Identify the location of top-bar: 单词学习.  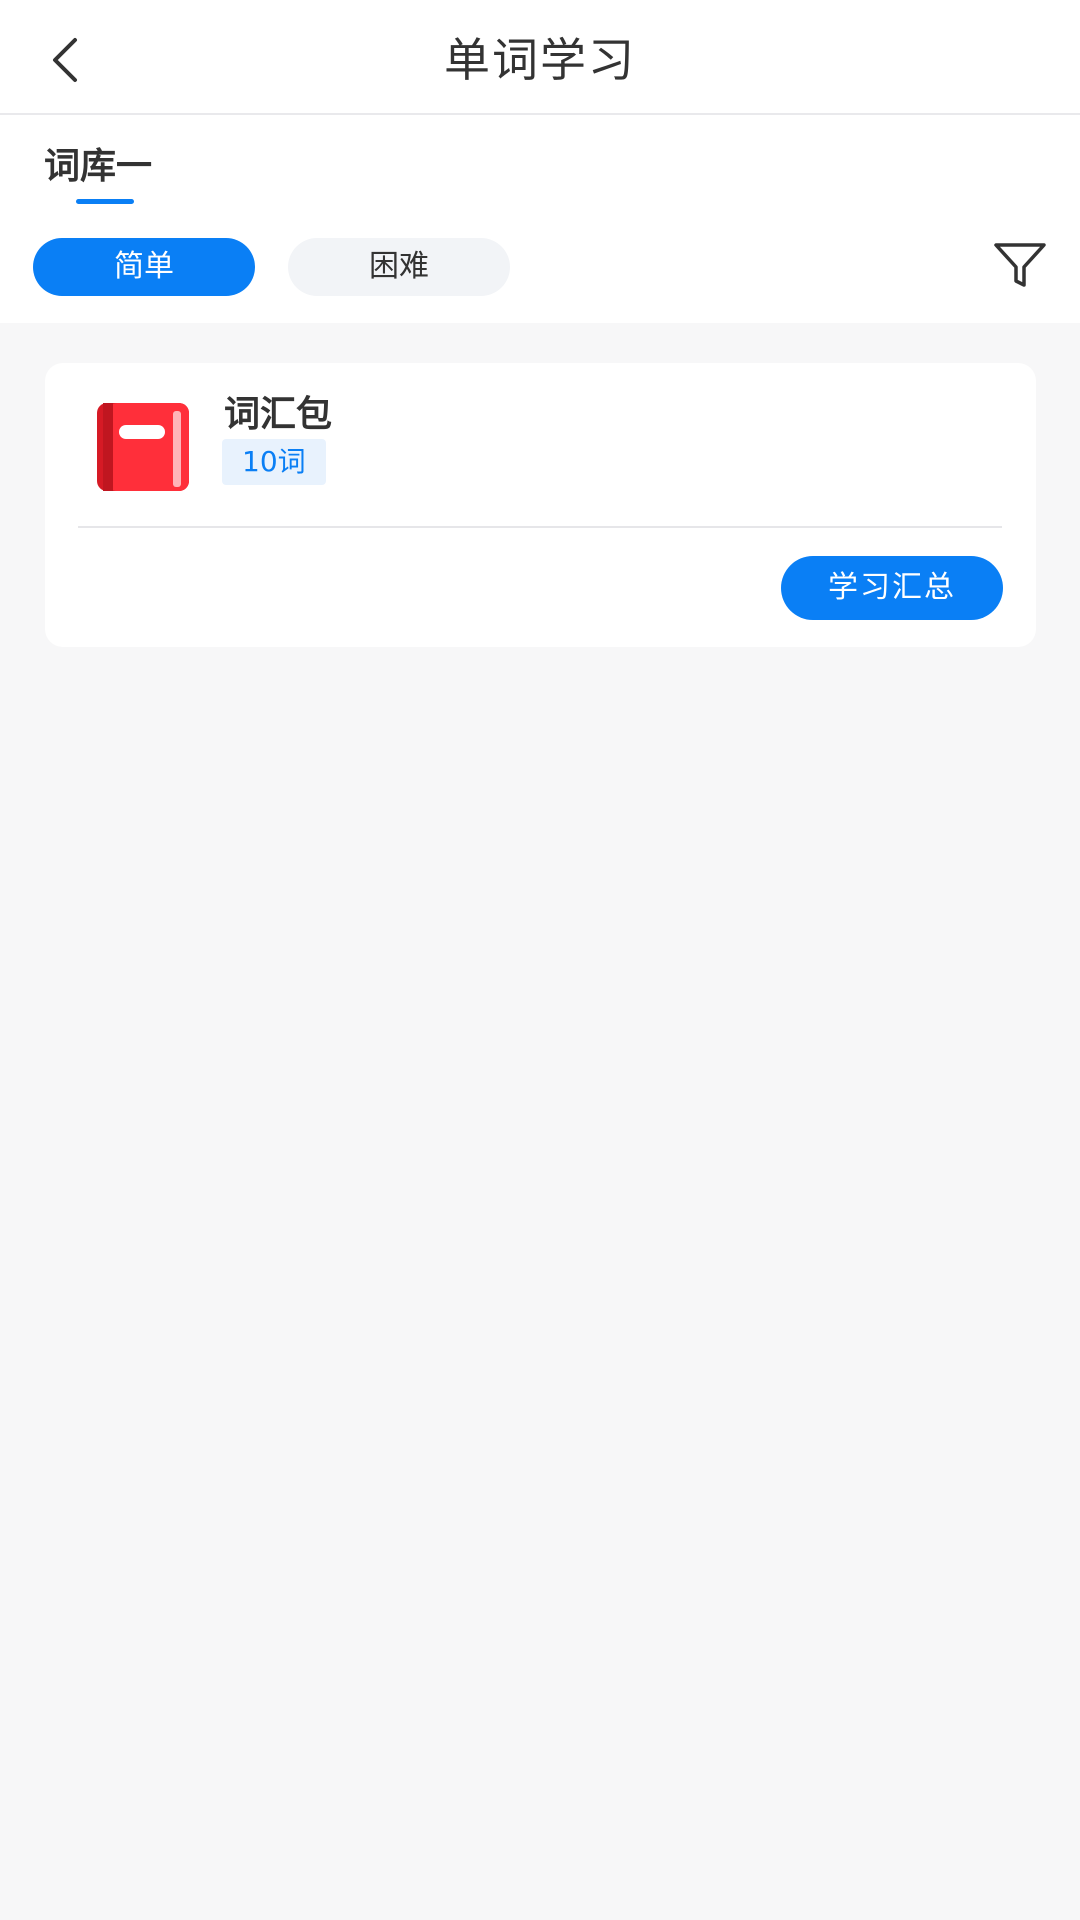
(540, 57).